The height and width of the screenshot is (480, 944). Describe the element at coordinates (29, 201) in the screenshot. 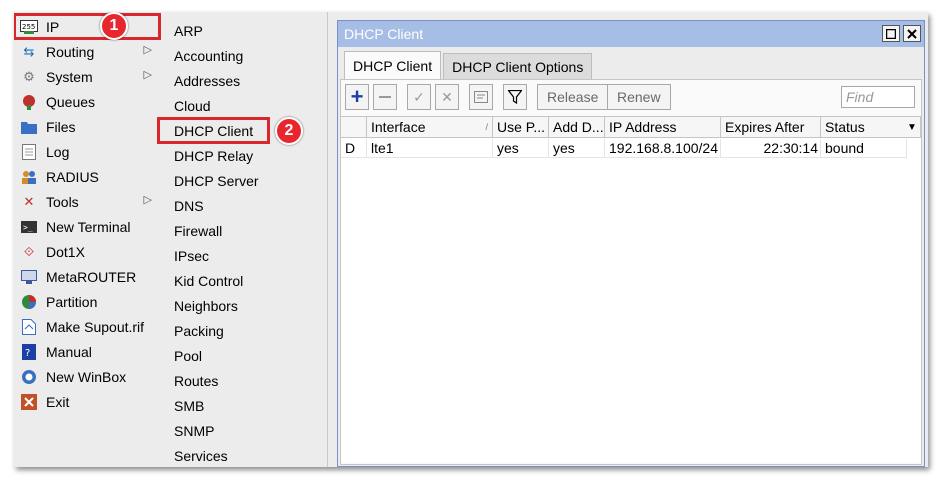

I see `tools-icon: ✕` at that location.